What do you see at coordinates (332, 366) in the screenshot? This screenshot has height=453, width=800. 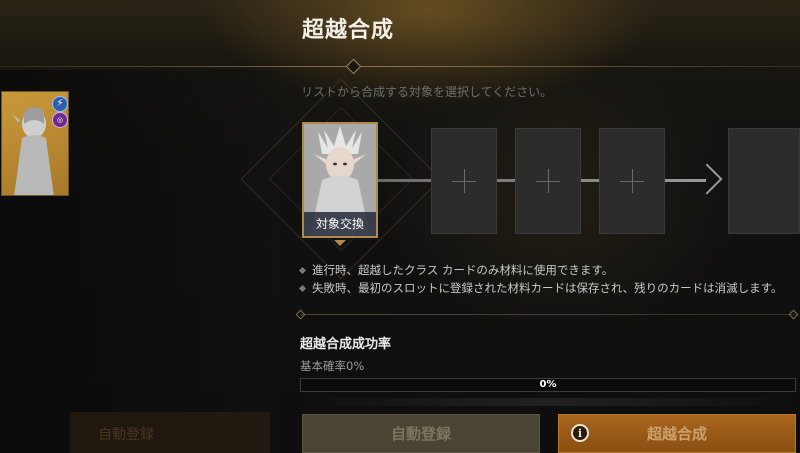 I see `base-rate-text: 基本確率0%` at bounding box center [332, 366].